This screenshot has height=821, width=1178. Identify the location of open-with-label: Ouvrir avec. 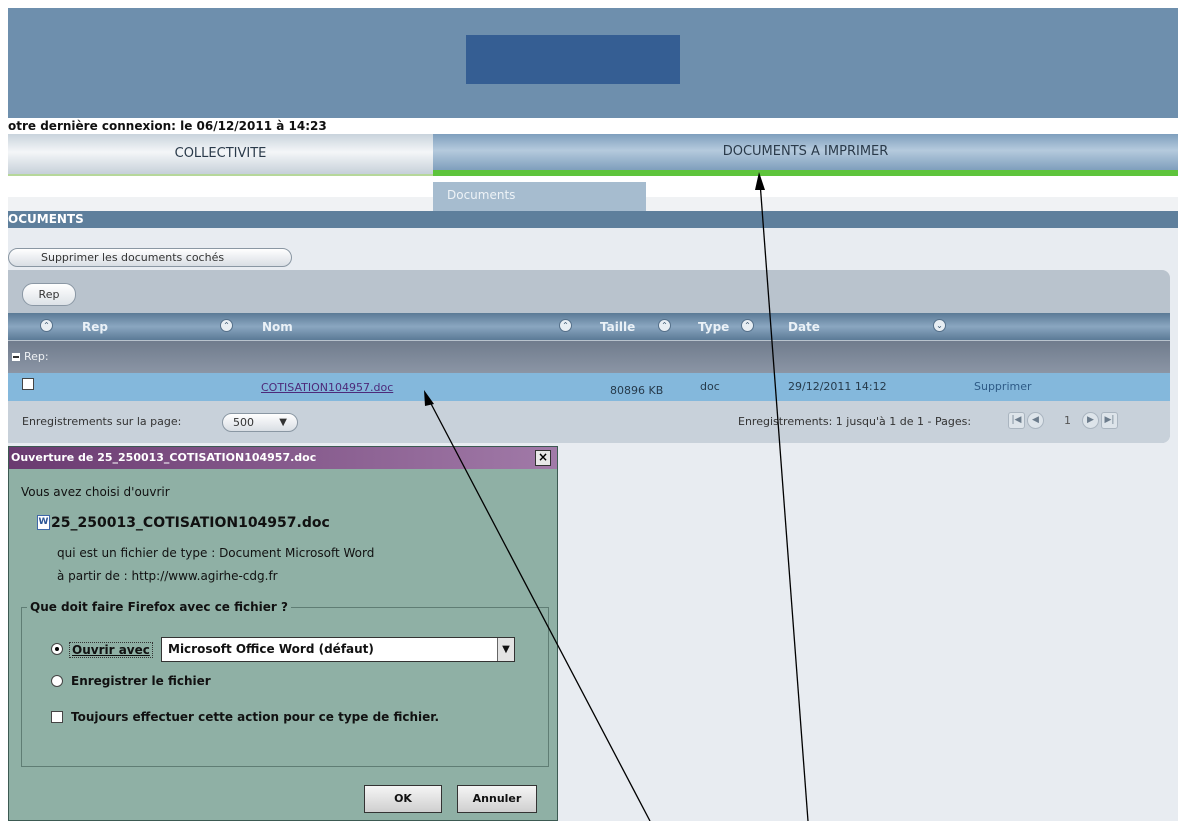
(111, 650).